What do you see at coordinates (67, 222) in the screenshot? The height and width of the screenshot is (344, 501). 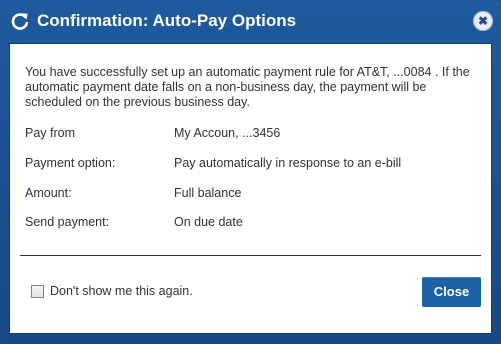 I see `detail-label: Send payment:` at bounding box center [67, 222].